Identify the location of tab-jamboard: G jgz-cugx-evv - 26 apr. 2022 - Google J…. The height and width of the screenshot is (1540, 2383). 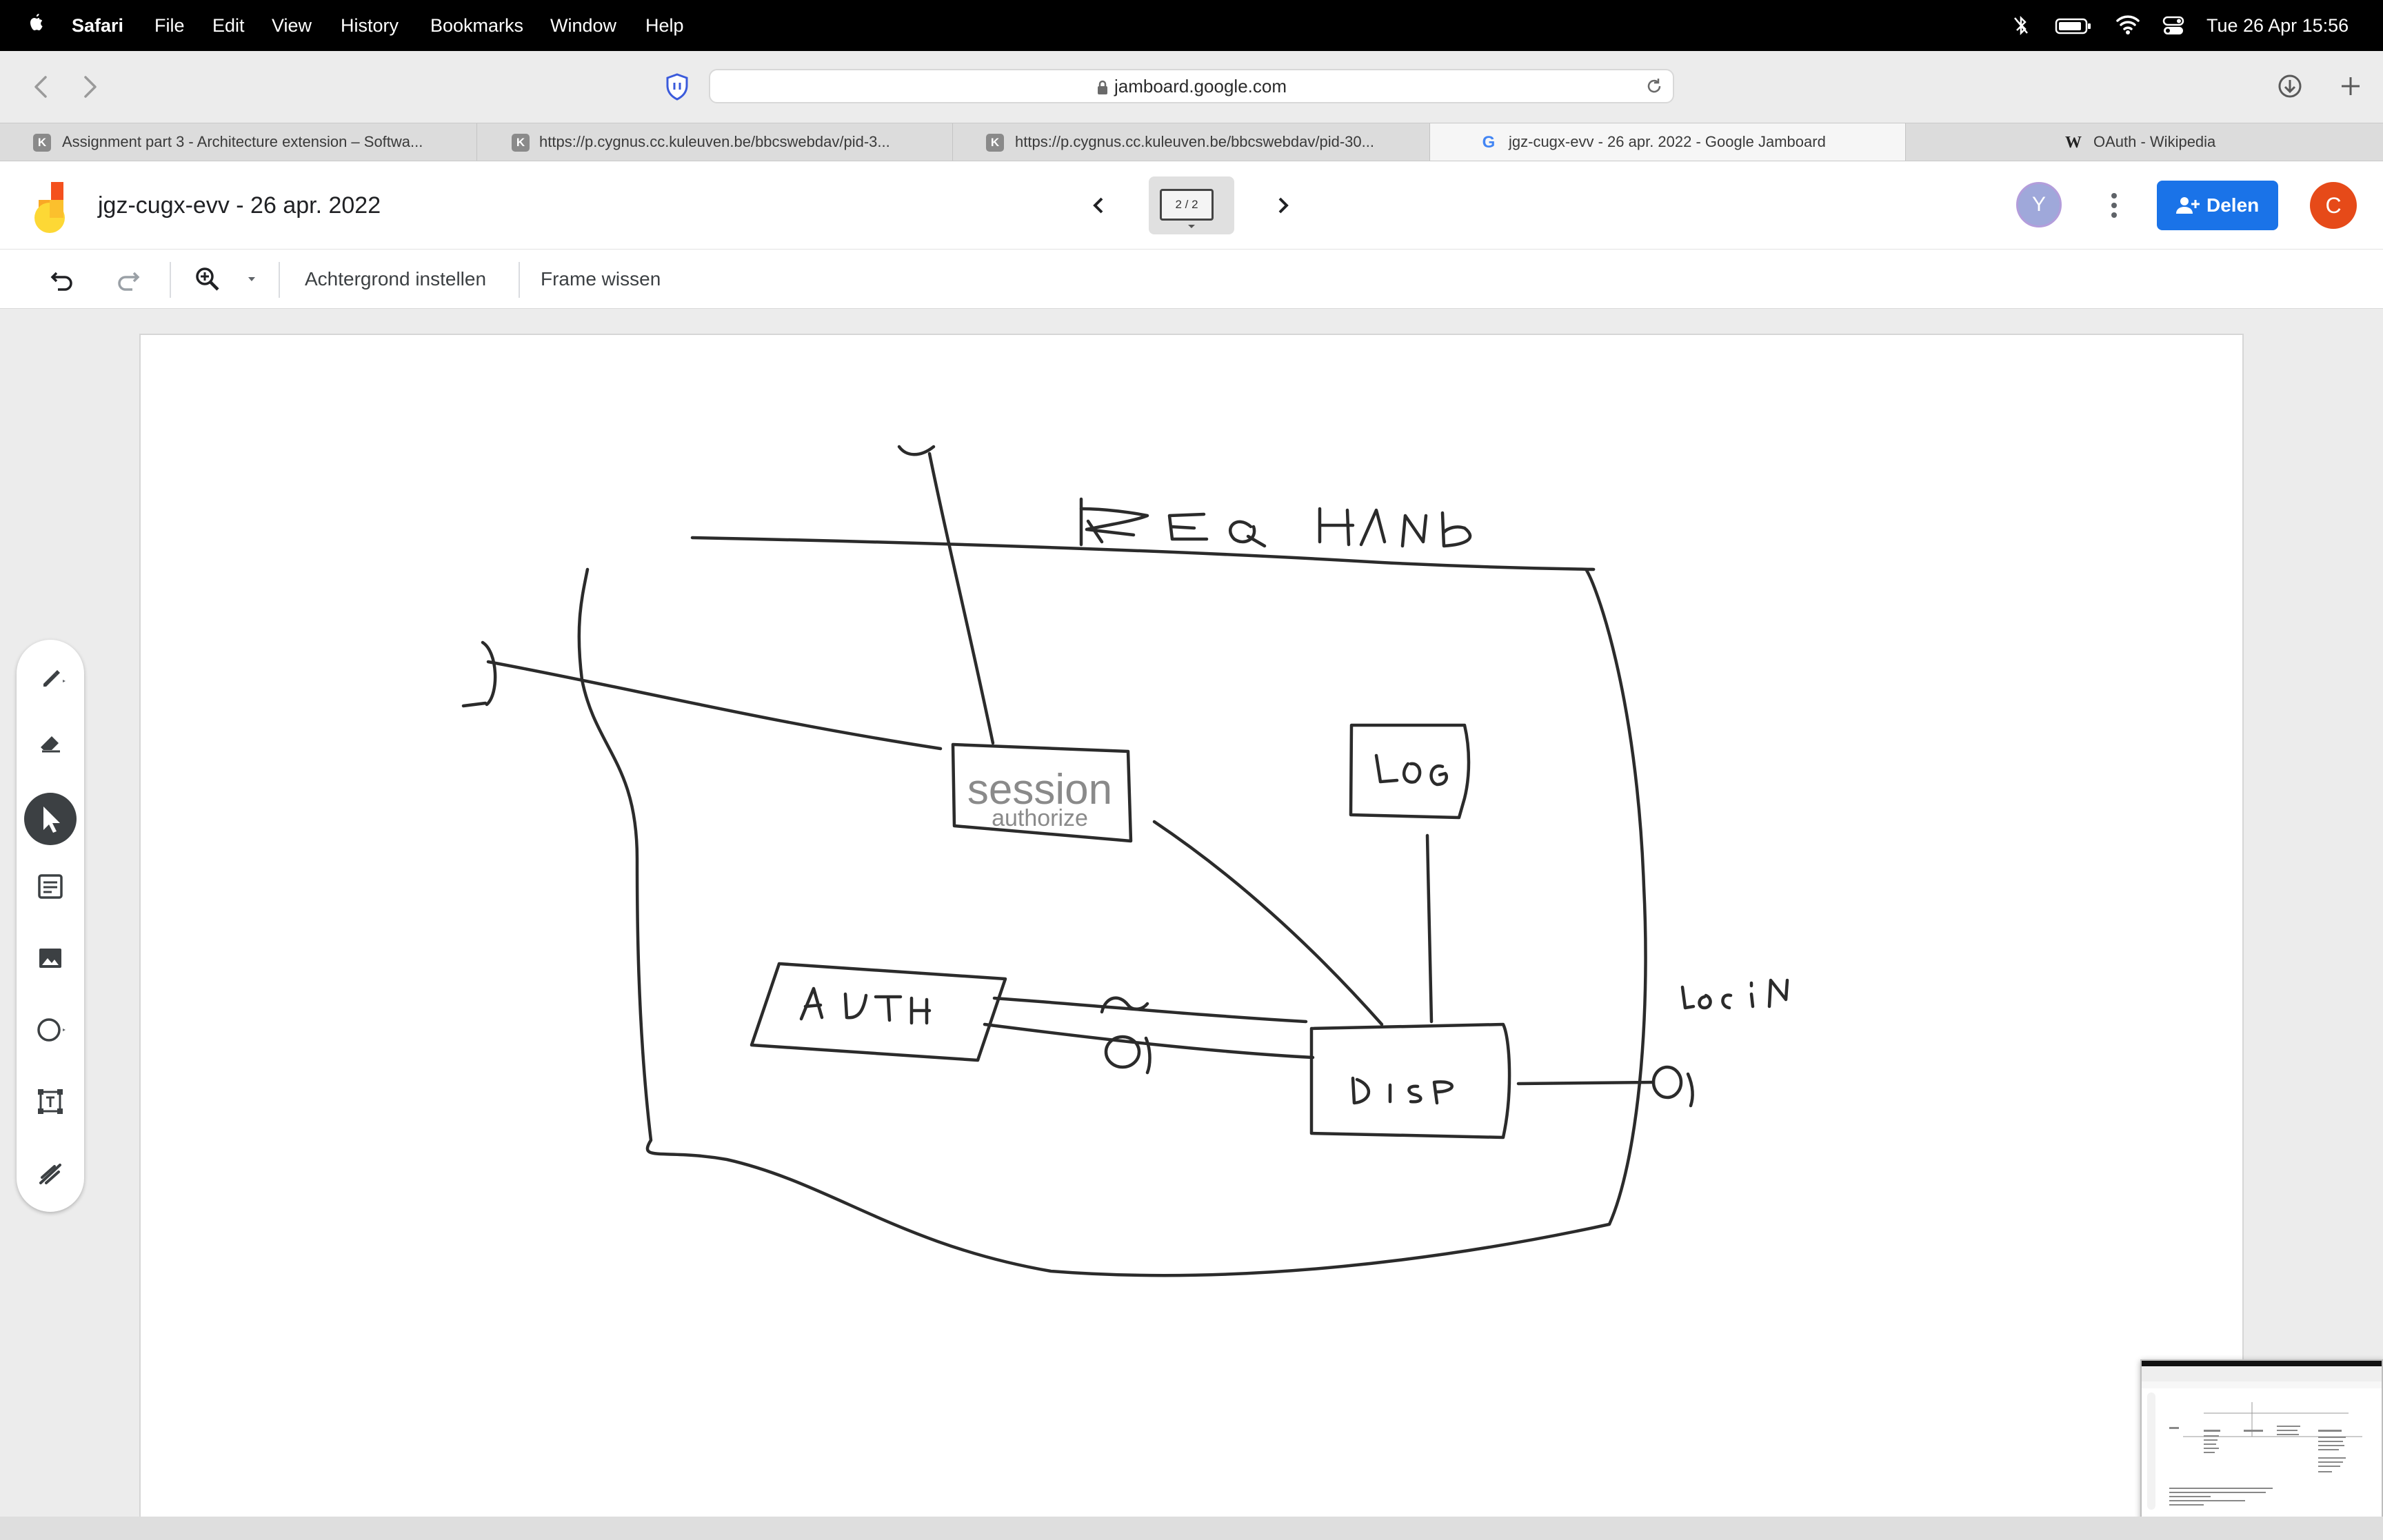
(1668, 142).